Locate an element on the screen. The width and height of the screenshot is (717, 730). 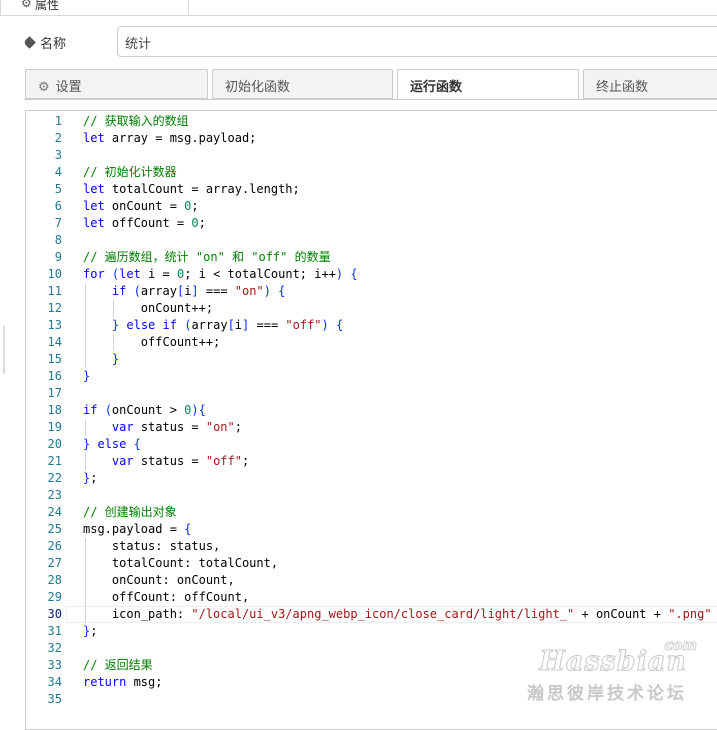
code-line: offCount: offCount, is located at coordinates (166, 597).